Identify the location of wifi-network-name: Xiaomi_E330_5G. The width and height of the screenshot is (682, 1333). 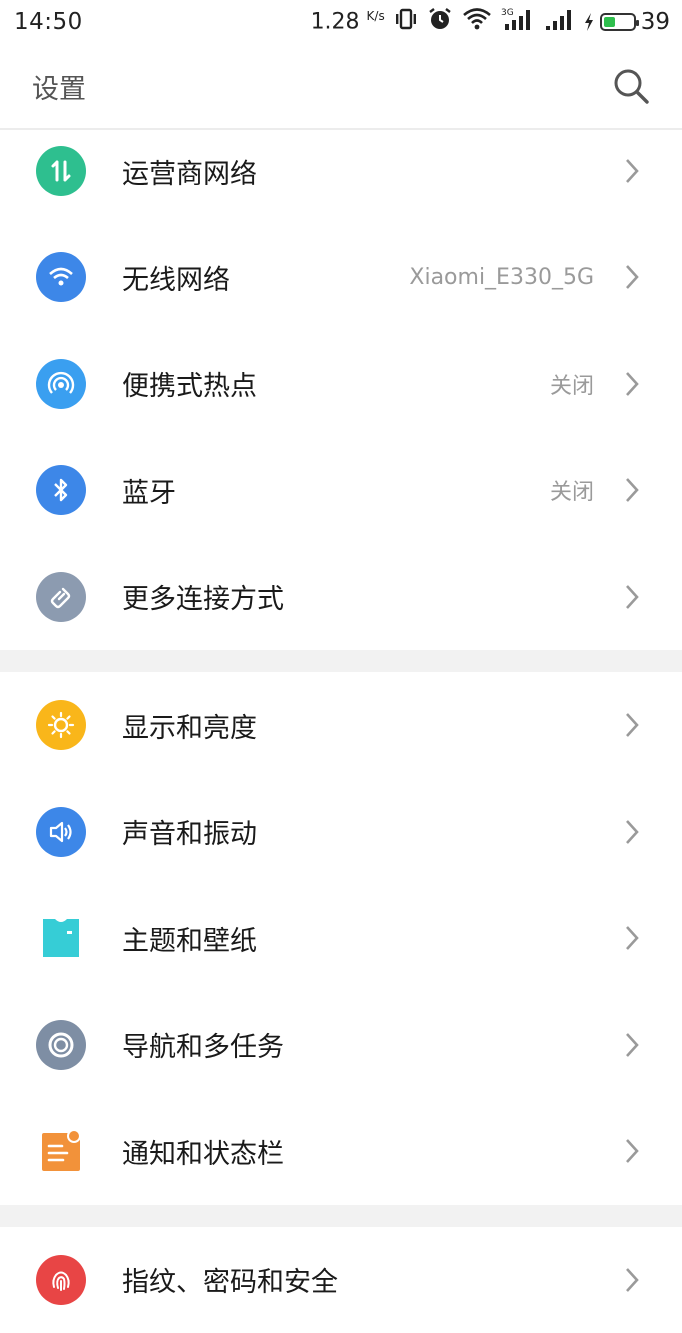
(501, 277).